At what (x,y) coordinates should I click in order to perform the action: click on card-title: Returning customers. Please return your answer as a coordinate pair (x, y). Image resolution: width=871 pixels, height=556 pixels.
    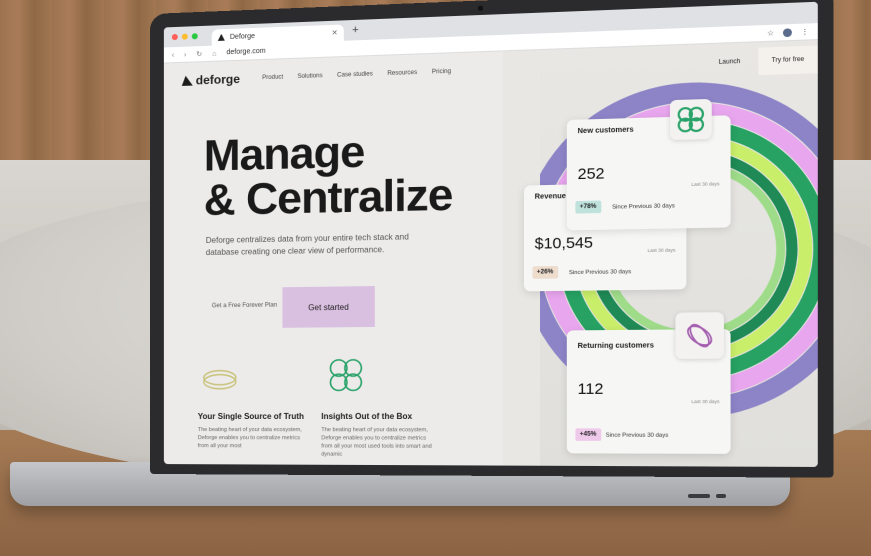
    Looking at the image, I should click on (615, 346).